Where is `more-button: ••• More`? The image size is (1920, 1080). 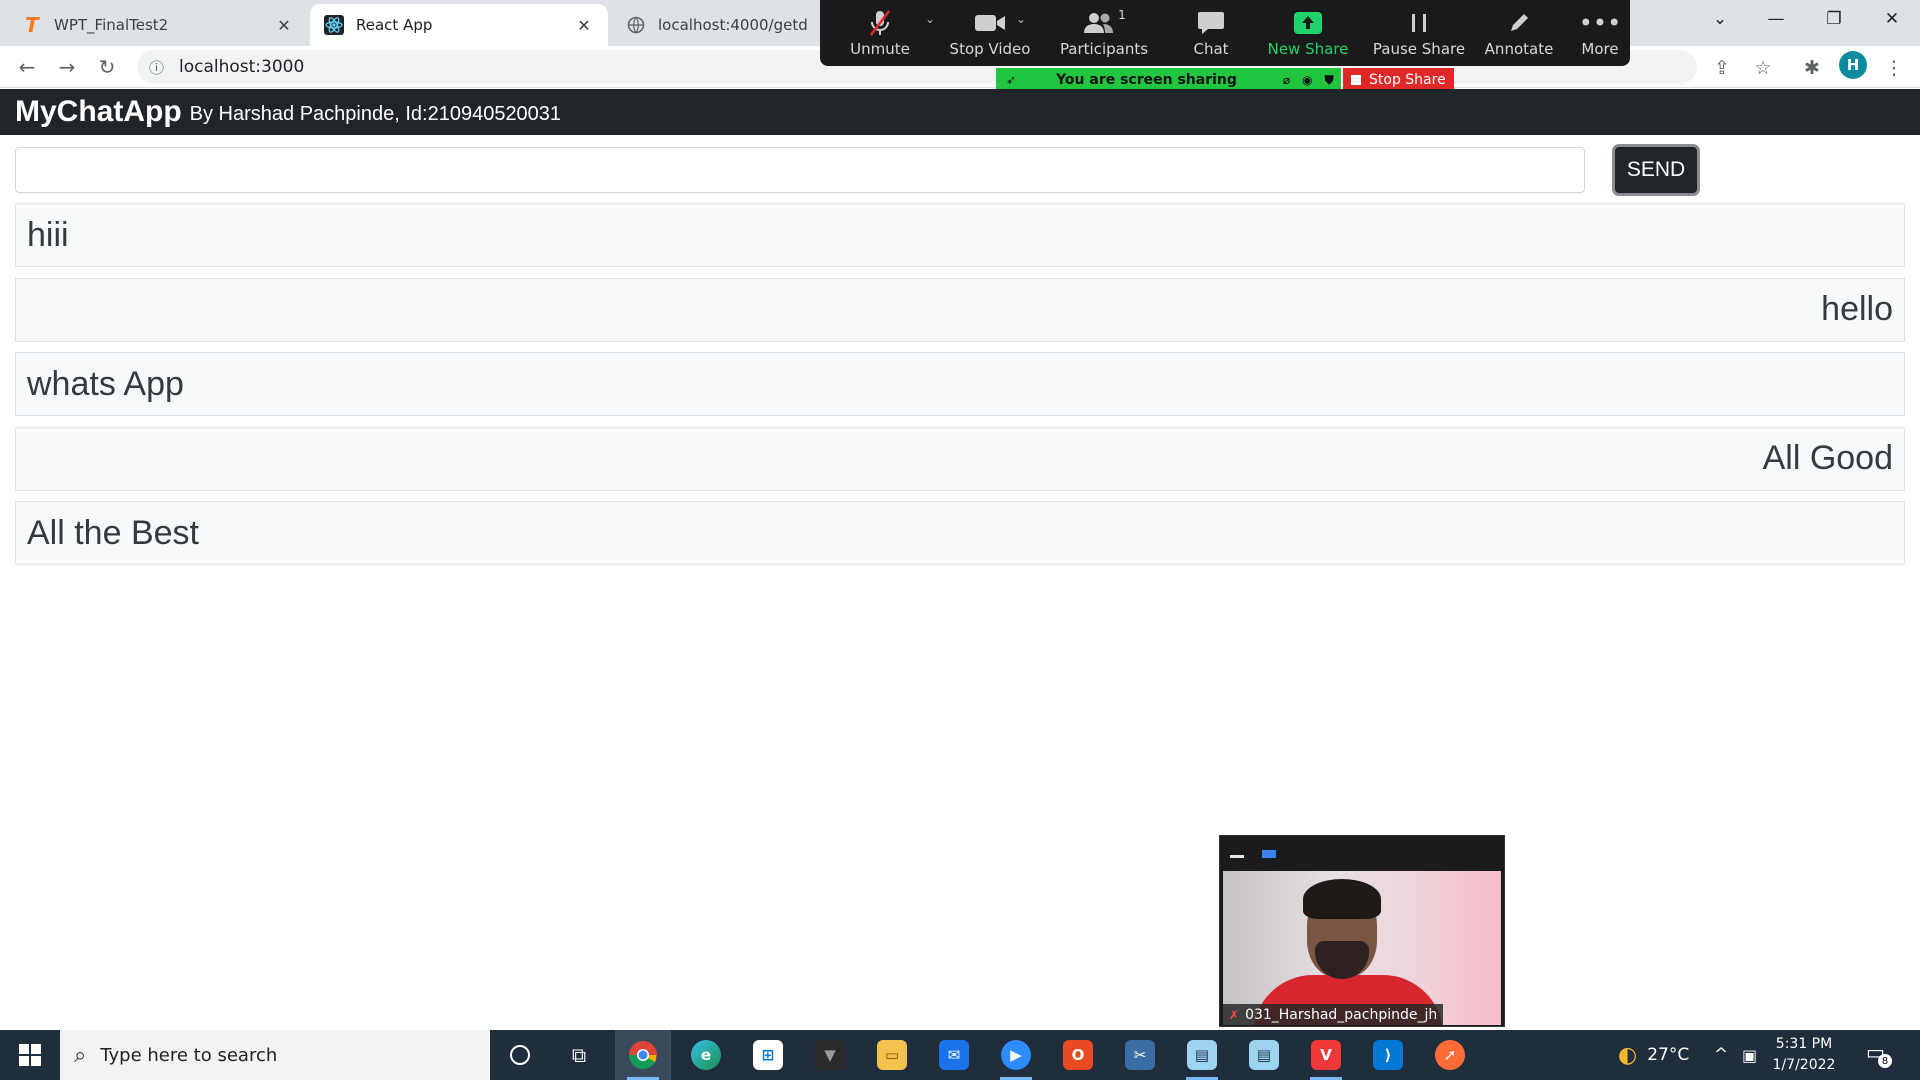 more-button: ••• More is located at coordinates (1600, 35).